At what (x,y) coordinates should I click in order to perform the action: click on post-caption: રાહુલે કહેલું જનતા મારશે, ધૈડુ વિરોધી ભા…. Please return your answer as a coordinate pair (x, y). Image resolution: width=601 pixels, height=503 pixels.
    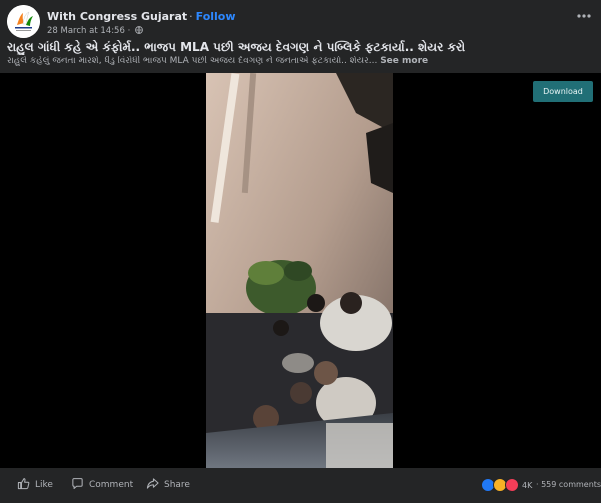
    Looking at the image, I should click on (302, 61).